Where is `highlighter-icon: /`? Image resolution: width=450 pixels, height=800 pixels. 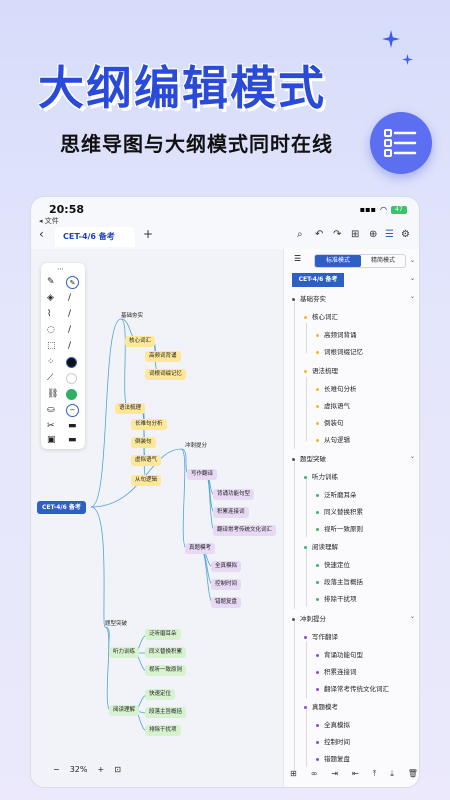
highlighter-icon: / is located at coordinates (69, 330).